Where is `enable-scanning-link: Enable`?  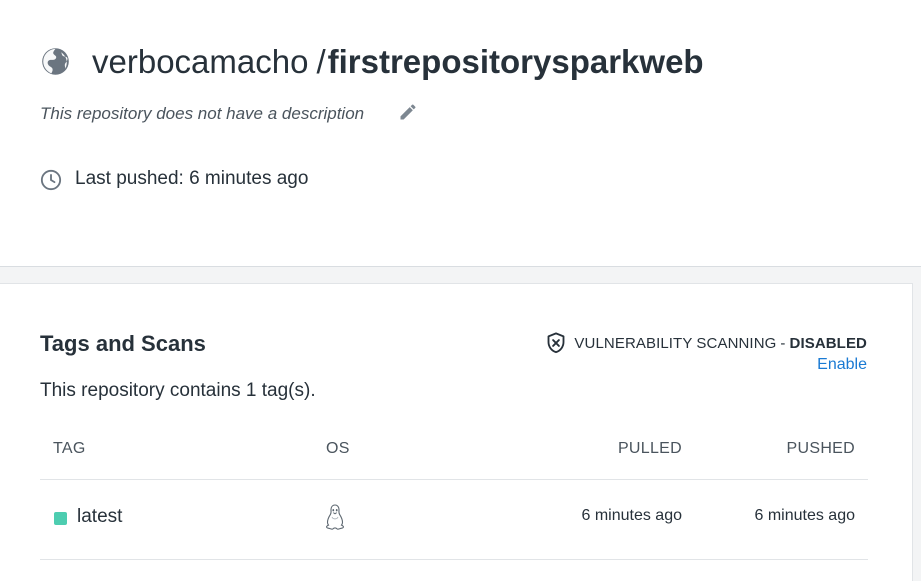 enable-scanning-link: Enable is located at coordinates (842, 365).